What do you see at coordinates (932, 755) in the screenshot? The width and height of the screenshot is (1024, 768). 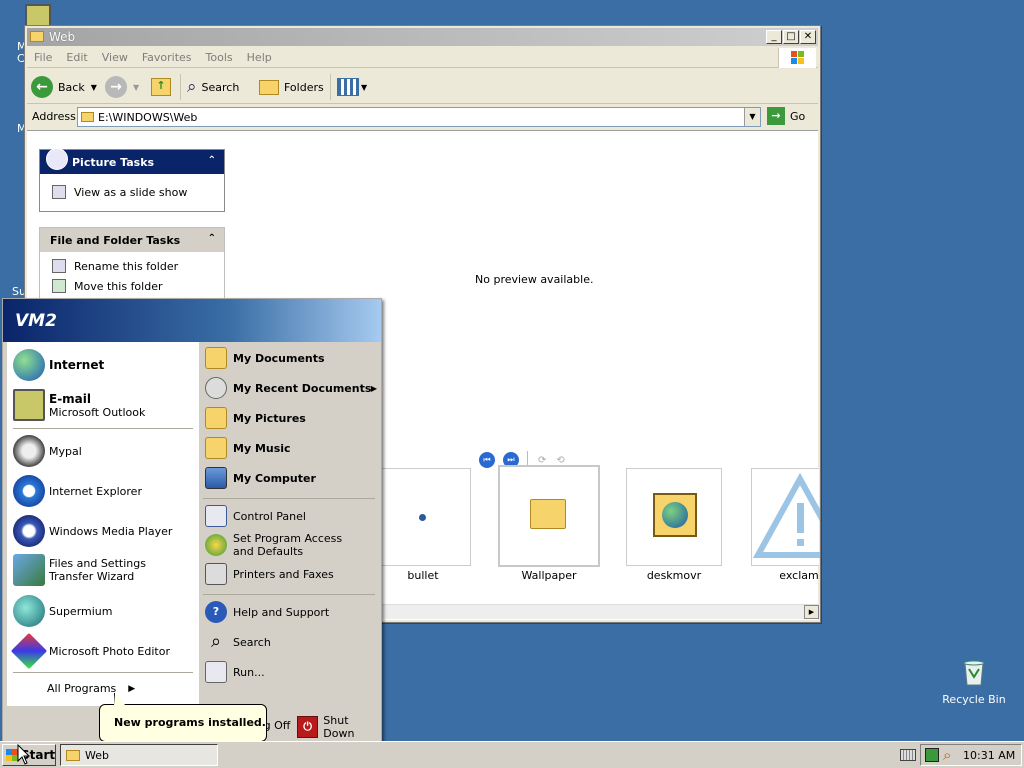 I see `network-icon` at bounding box center [932, 755].